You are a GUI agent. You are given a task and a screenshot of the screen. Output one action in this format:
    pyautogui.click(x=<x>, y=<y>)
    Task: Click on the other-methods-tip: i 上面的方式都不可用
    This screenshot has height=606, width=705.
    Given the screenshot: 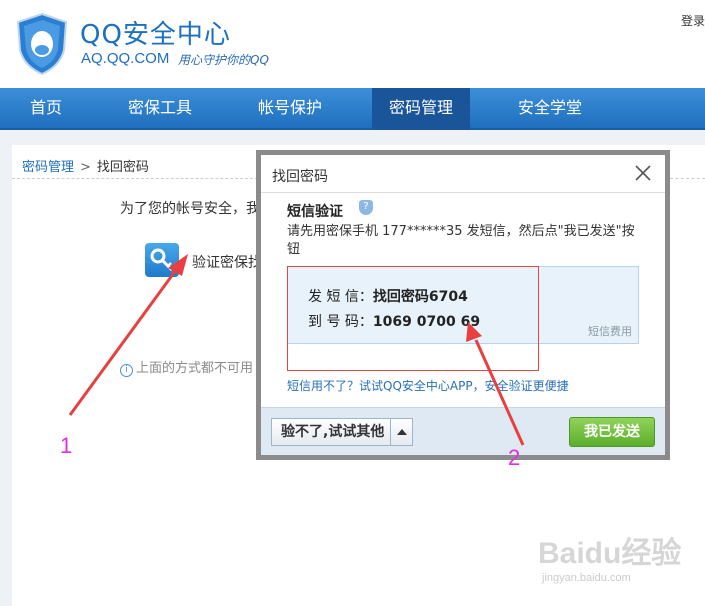 What is the action you would take?
    pyautogui.click(x=186, y=367)
    